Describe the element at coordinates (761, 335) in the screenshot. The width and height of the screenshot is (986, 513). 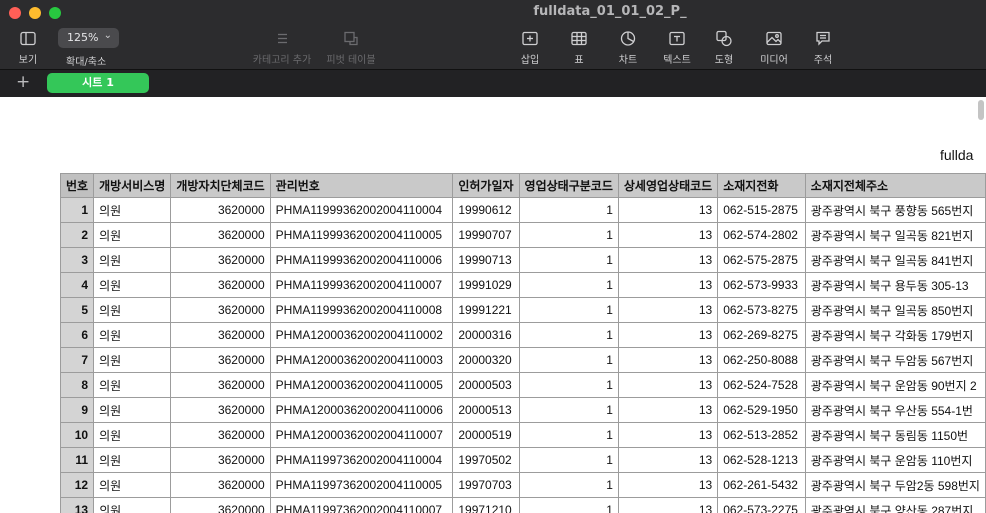
I see `table-cell: 062-269-8275` at that location.